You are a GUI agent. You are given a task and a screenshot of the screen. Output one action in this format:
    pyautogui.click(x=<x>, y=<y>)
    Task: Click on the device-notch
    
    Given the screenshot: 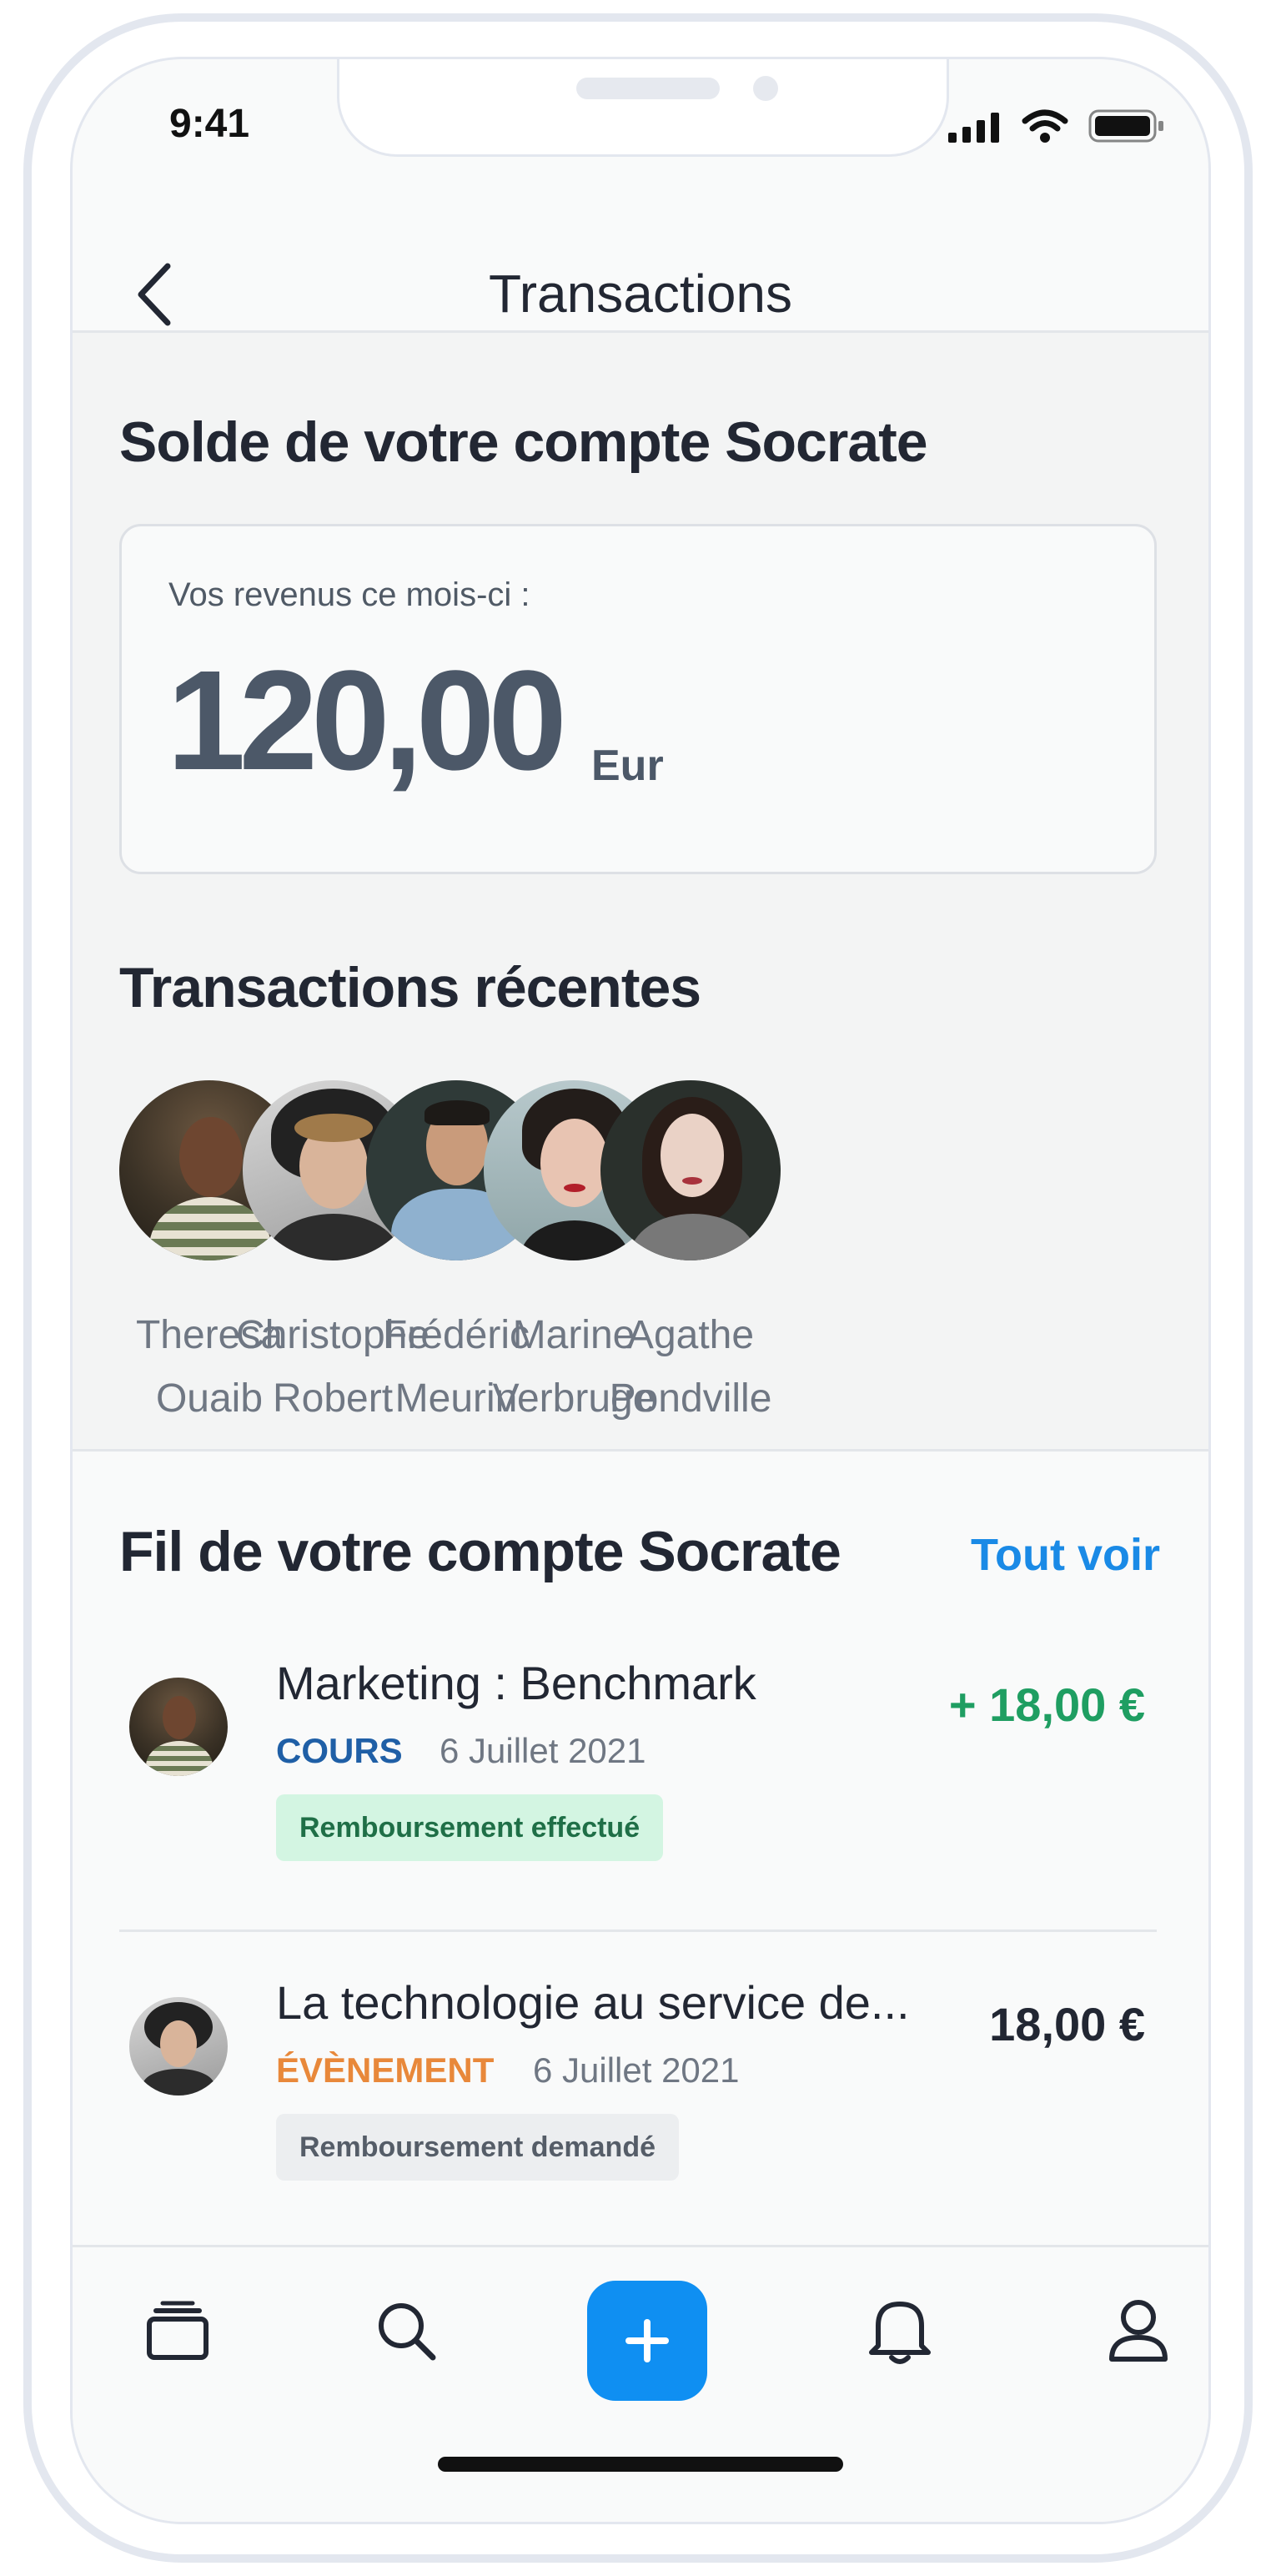 What is the action you would take?
    pyautogui.click(x=643, y=108)
    